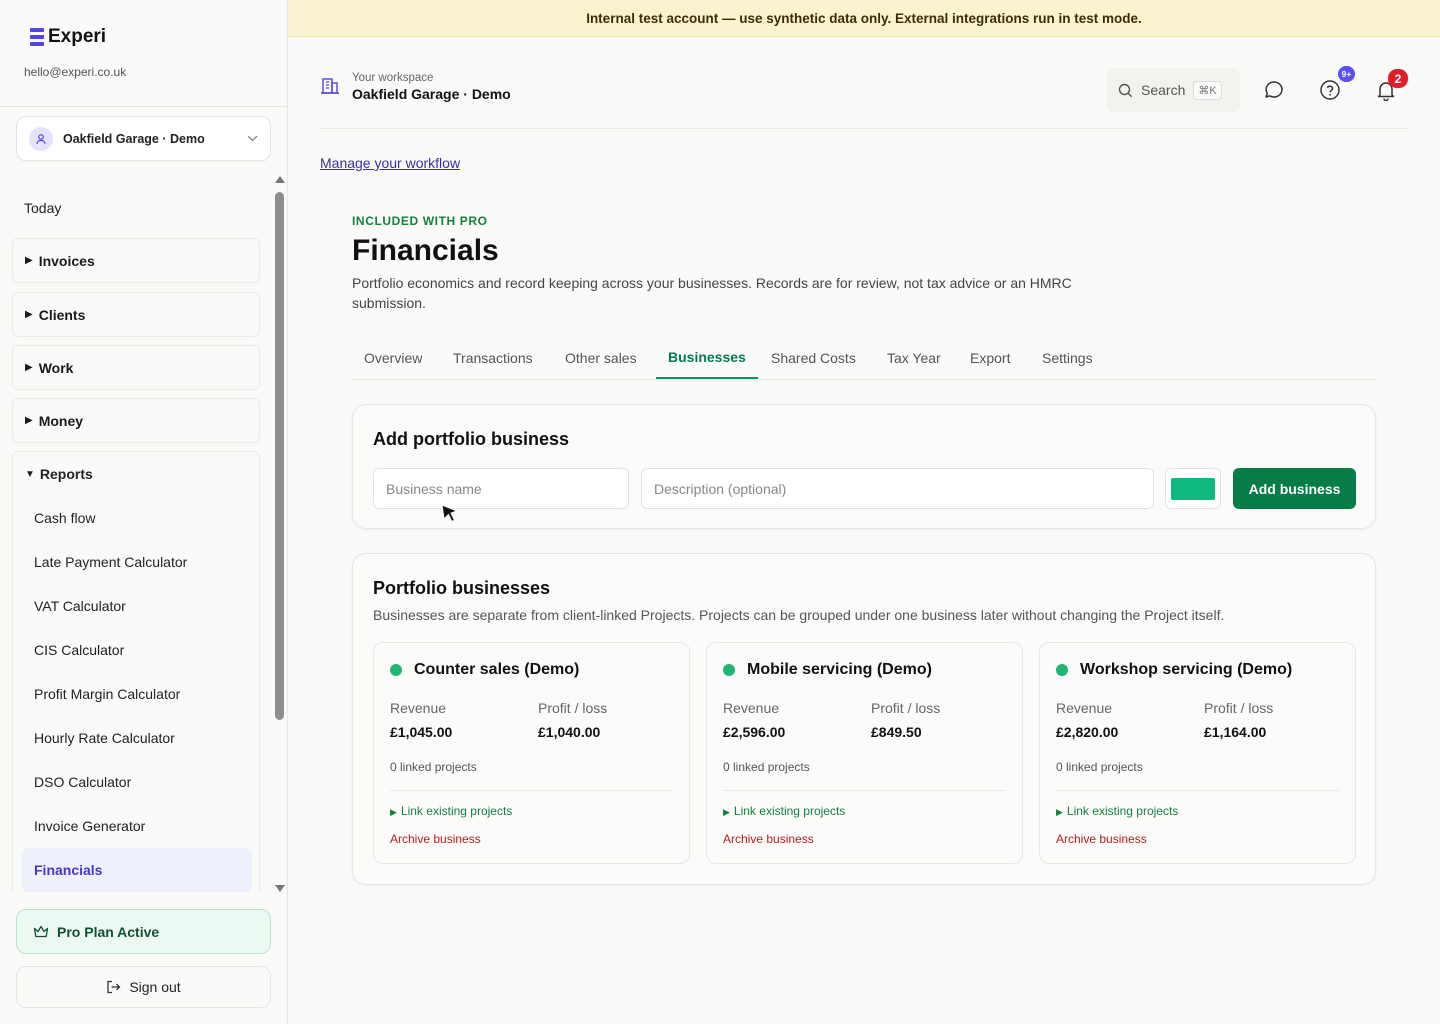 The image size is (1440, 1024). I want to click on scroll-up-arrow-icon, so click(280, 179).